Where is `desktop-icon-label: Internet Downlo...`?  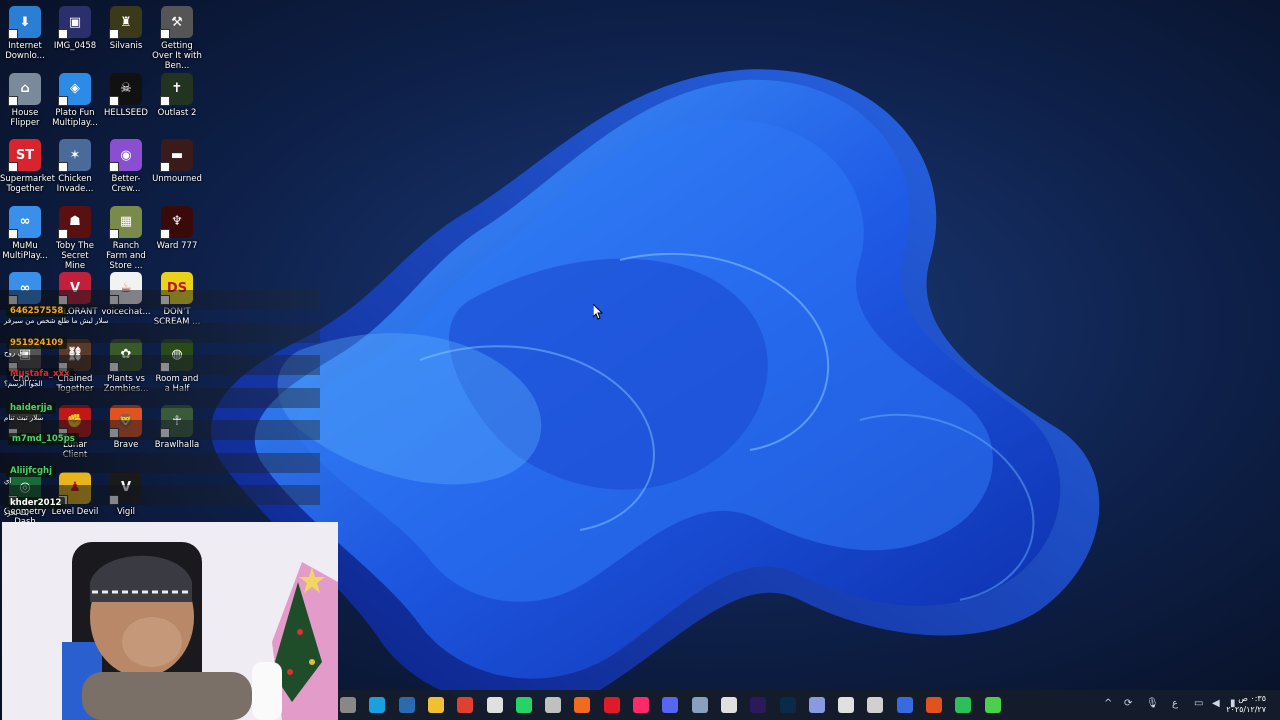 desktop-icon-label: Internet Downlo... is located at coordinates (25, 51).